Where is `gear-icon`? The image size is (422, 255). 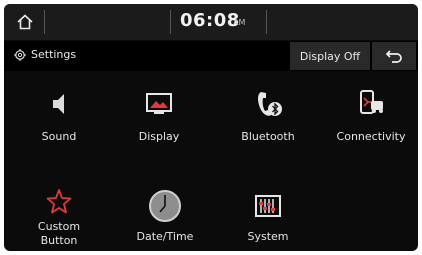 gear-icon is located at coordinates (20, 54).